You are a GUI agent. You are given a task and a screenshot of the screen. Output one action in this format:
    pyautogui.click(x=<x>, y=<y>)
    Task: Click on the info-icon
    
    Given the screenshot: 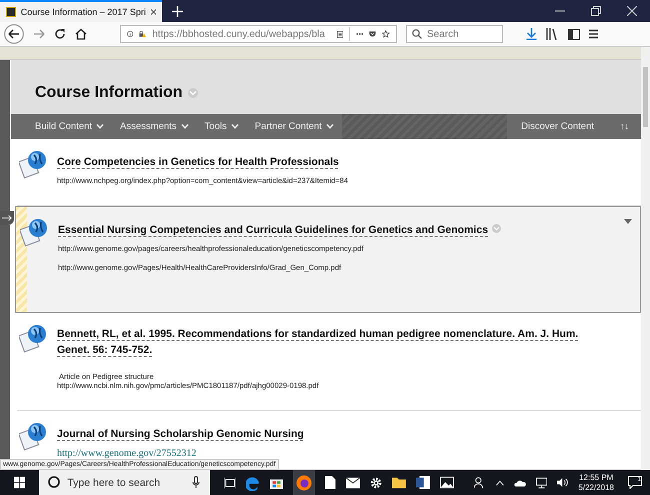 What is the action you would take?
    pyautogui.click(x=130, y=34)
    